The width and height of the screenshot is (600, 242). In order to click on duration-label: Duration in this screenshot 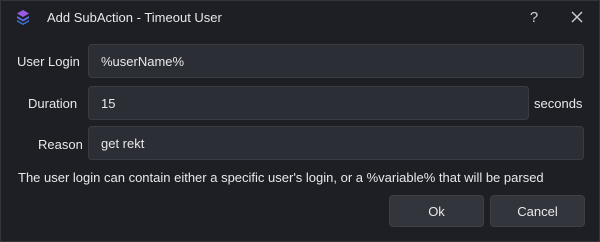, I will do `click(53, 103)`.